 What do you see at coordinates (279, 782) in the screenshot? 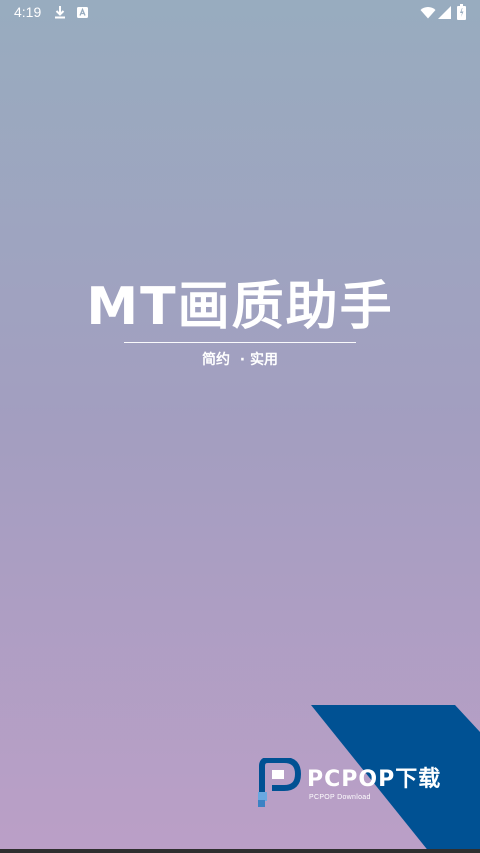
I see `pcpop-logo-icon` at bounding box center [279, 782].